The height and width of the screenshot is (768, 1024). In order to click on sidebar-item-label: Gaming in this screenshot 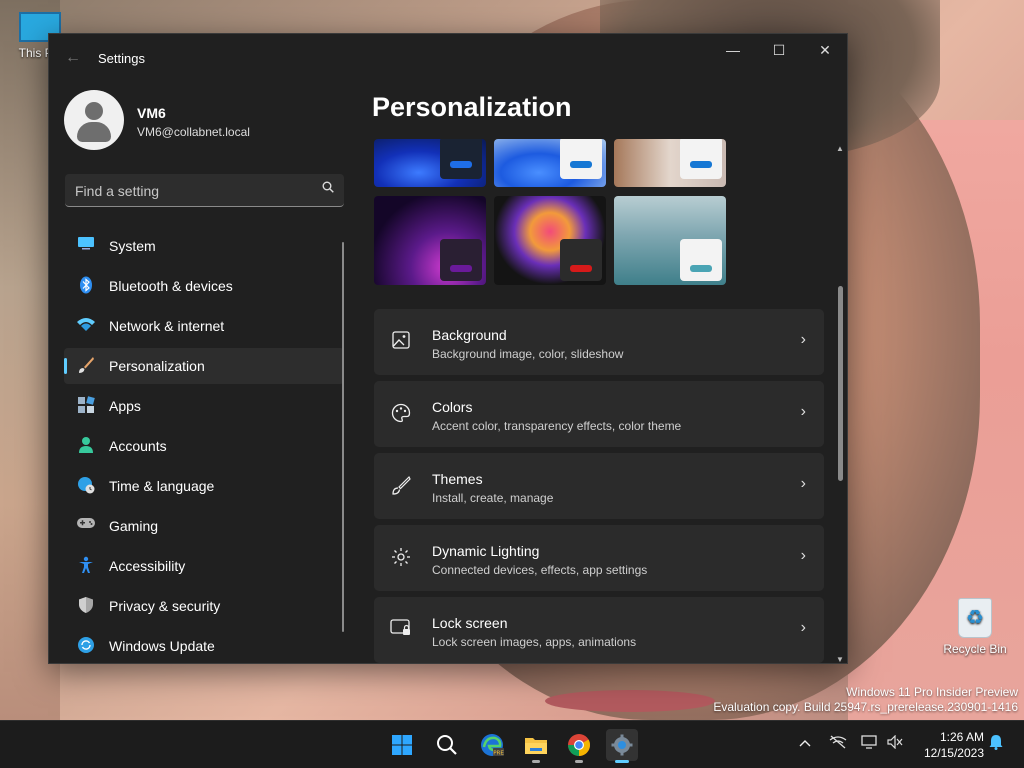, I will do `click(134, 526)`.